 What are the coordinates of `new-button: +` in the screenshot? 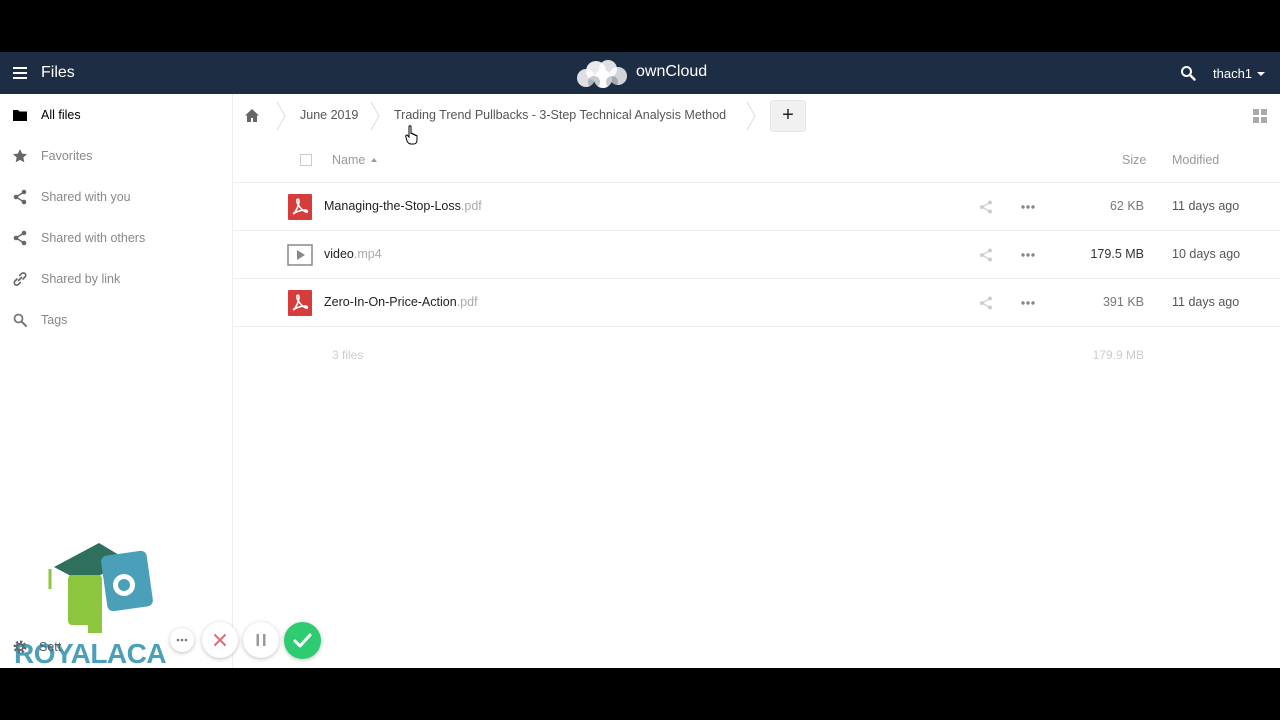 It's located at (788, 116).